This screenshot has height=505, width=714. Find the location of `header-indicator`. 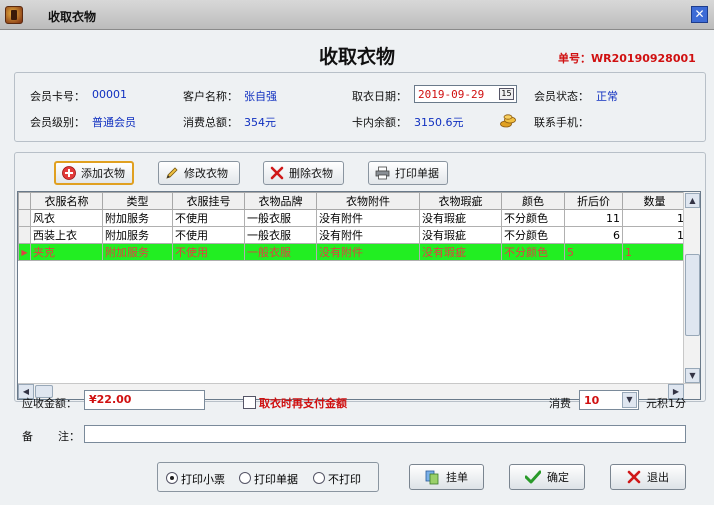

header-indicator is located at coordinates (24, 201).